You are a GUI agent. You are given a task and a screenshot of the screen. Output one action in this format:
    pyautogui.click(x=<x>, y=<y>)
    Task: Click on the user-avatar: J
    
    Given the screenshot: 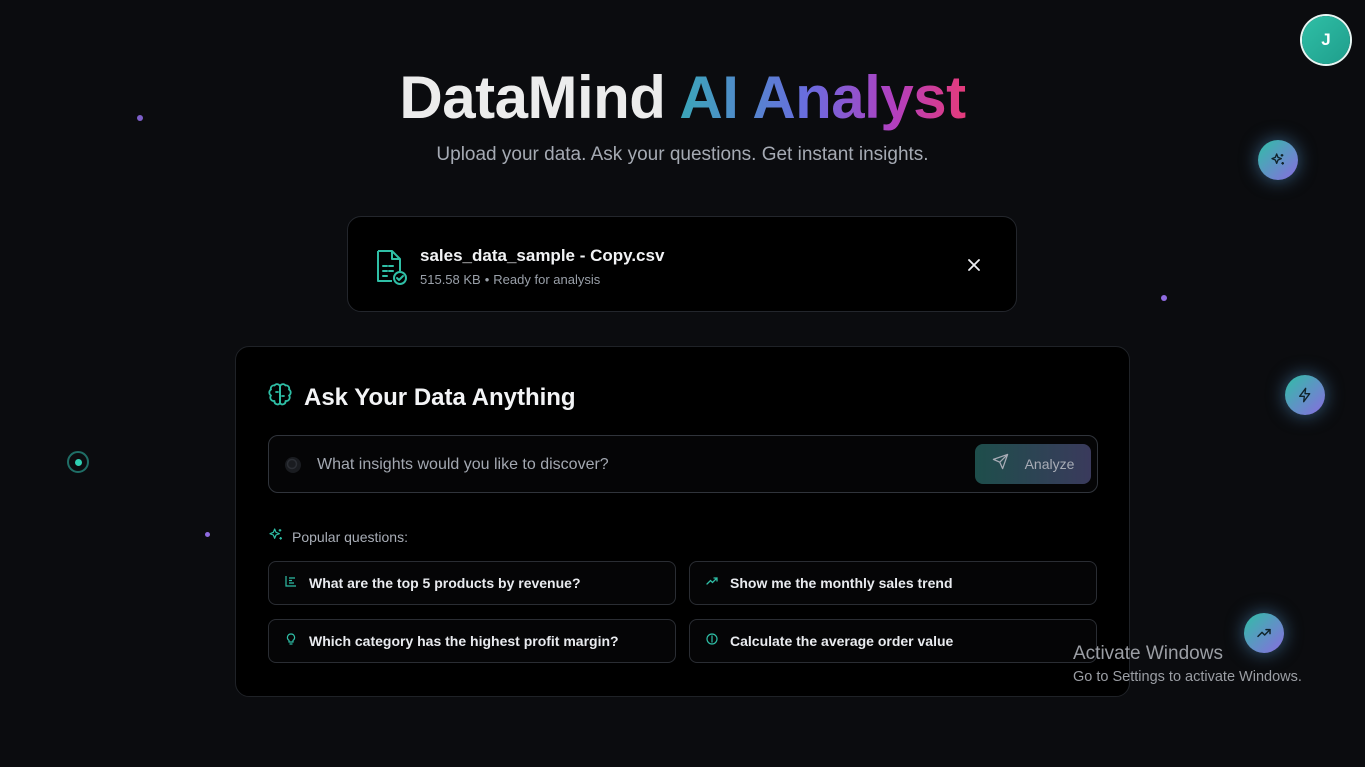 What is the action you would take?
    pyautogui.click(x=1326, y=40)
    